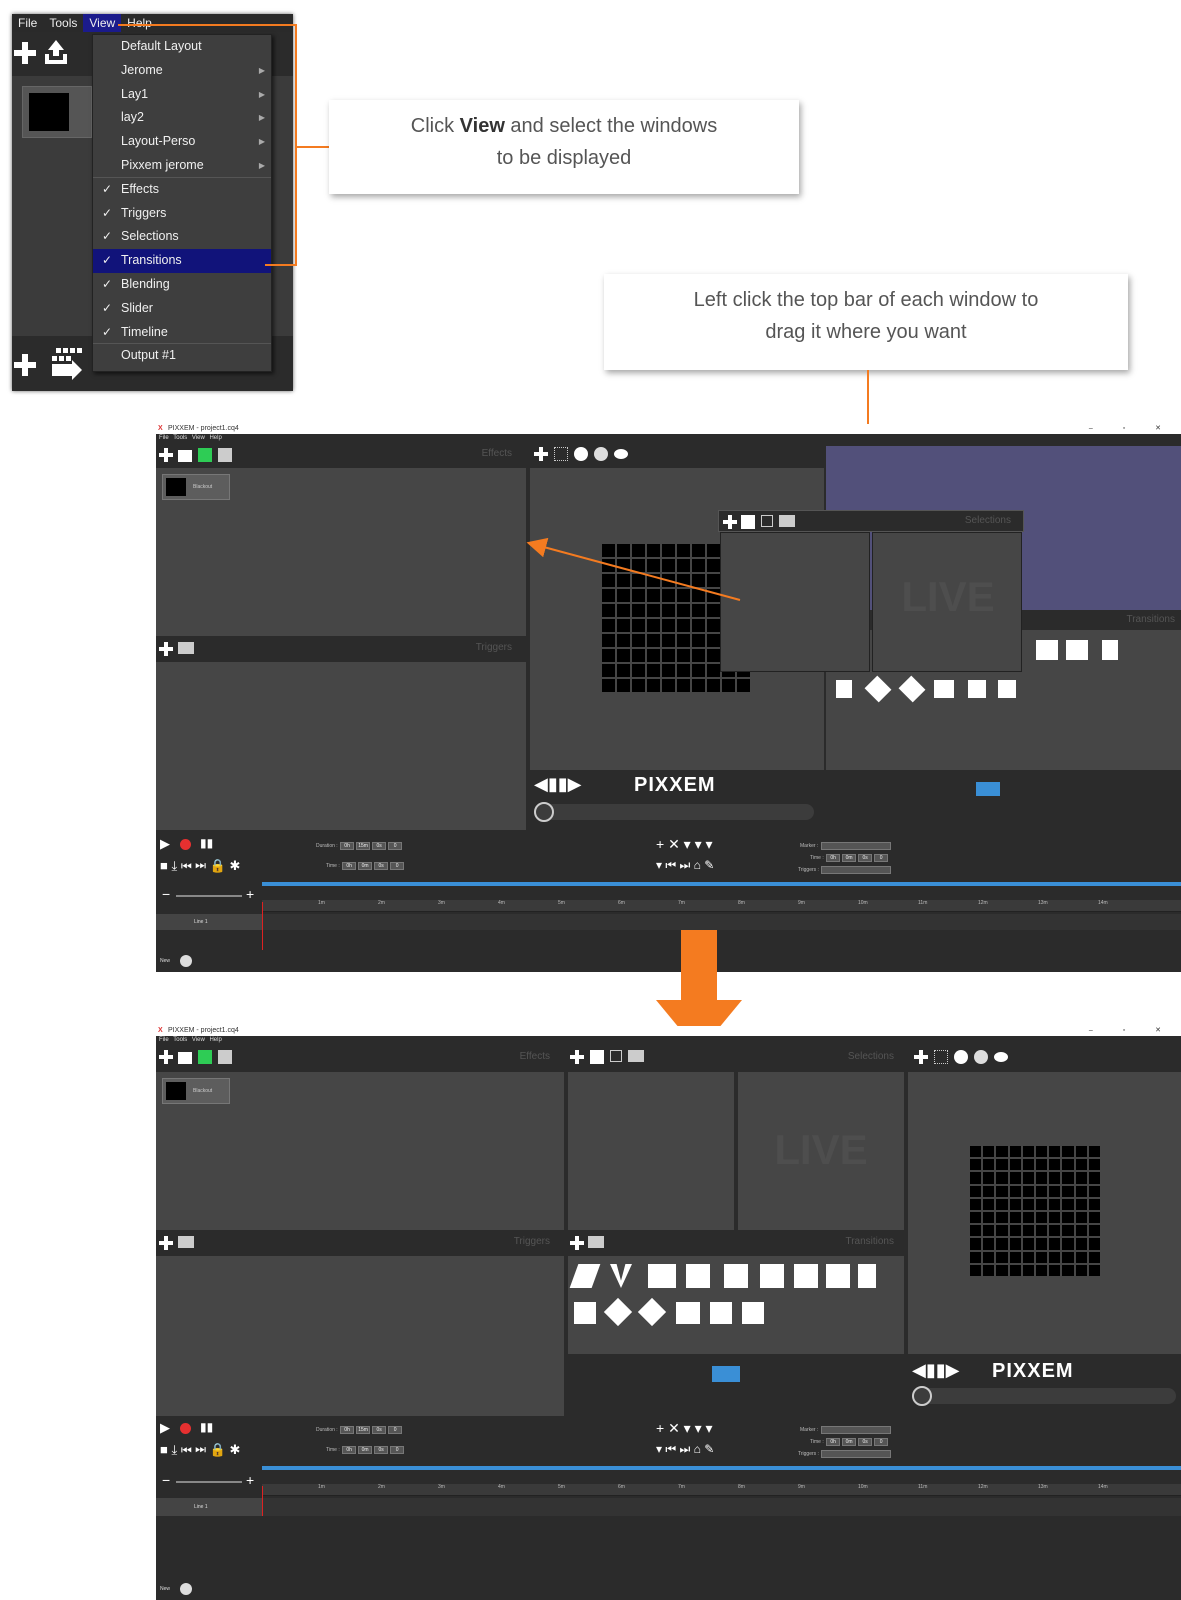 This screenshot has height=1600, width=1181. I want to click on view-menu-item: ✓ Timeline, so click(182, 333).